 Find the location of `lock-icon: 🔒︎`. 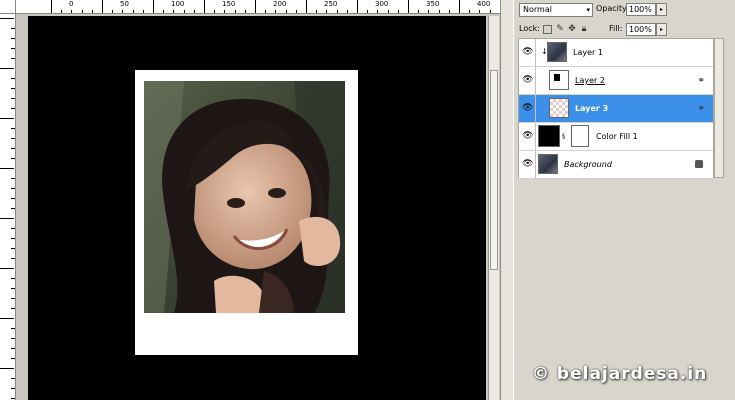

lock-icon: 🔒︎ is located at coordinates (584, 29).